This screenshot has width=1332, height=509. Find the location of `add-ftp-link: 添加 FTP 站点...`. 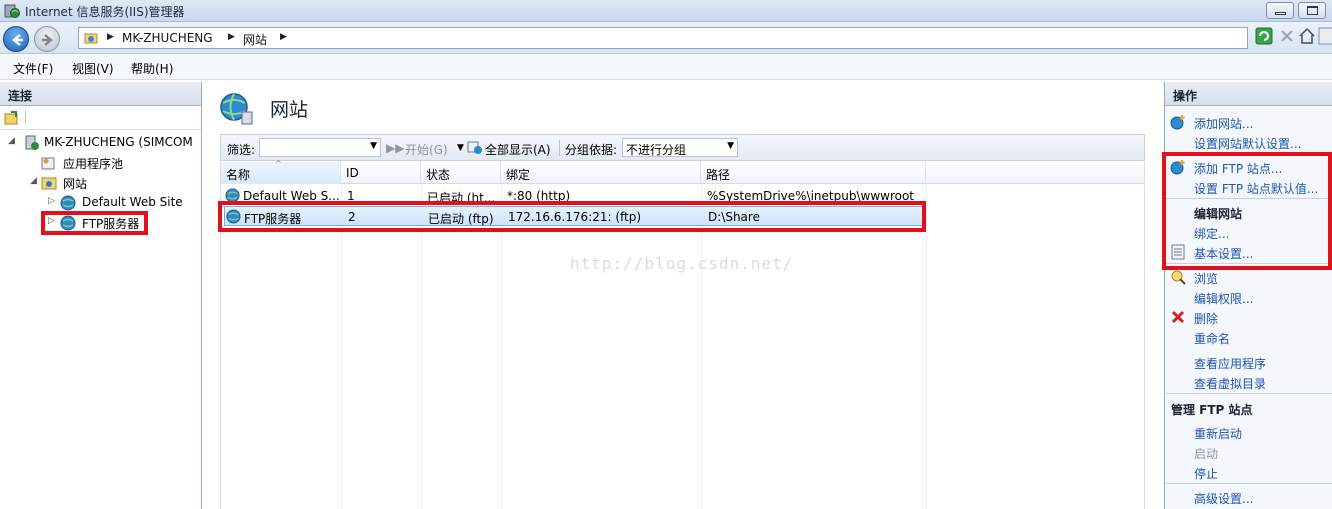

add-ftp-link: 添加 FTP 站点... is located at coordinates (1238, 168).